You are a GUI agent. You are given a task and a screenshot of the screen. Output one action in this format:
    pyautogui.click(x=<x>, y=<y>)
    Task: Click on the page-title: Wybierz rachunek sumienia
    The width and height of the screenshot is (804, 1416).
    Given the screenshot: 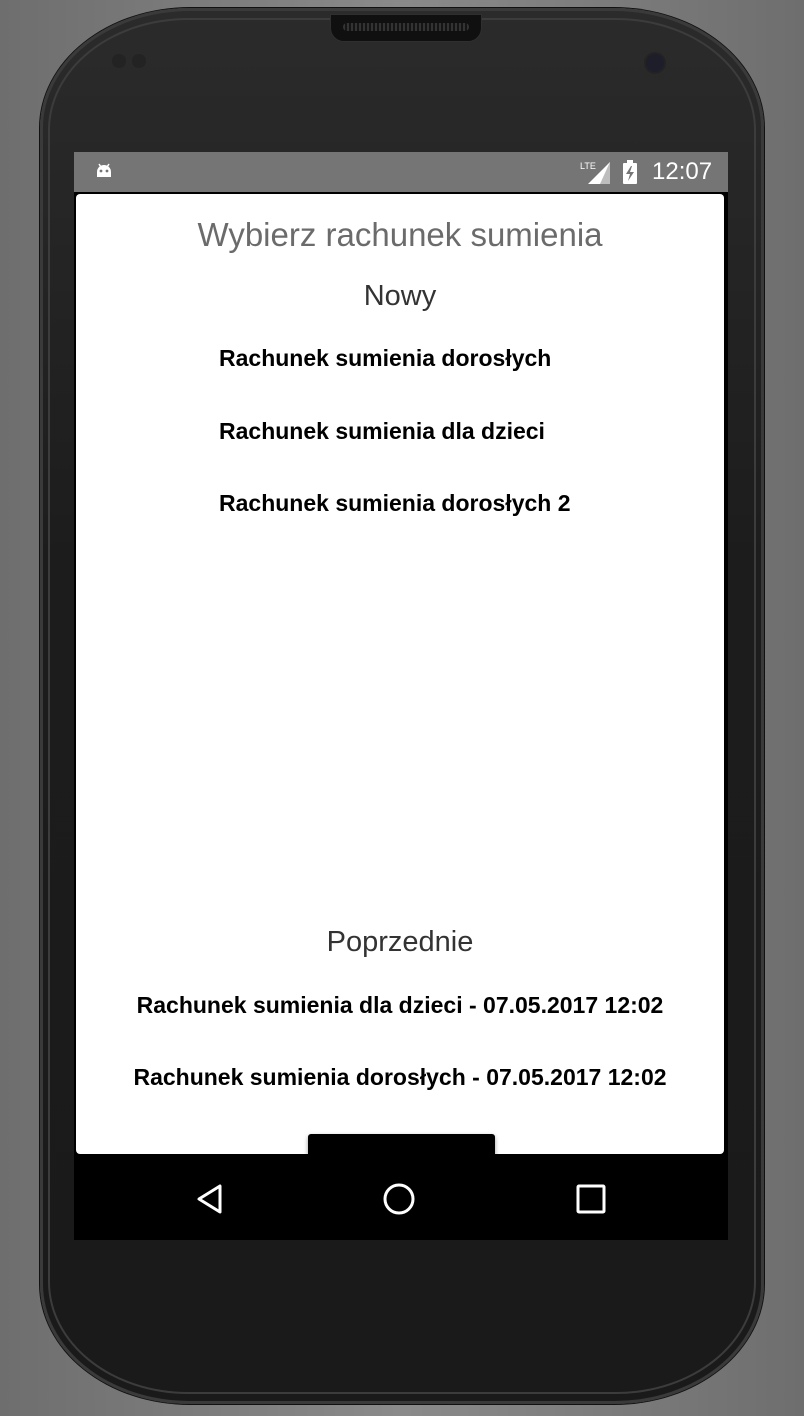 What is the action you would take?
    pyautogui.click(x=400, y=234)
    